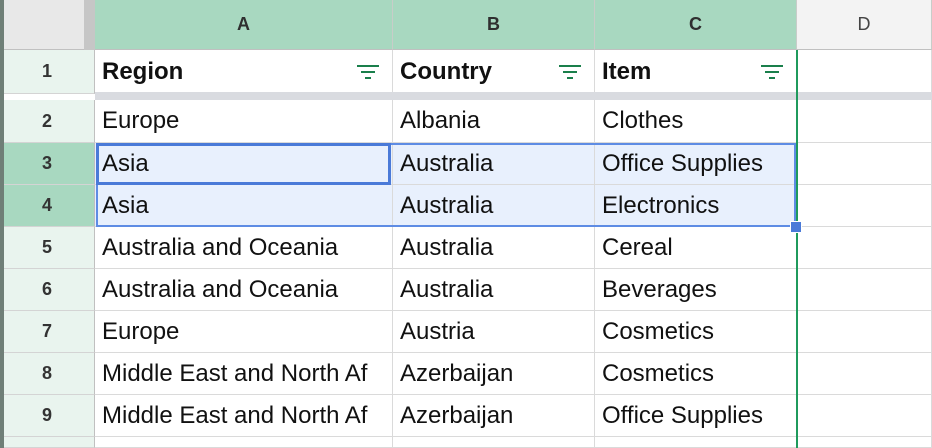 This screenshot has width=932, height=448. I want to click on cell-b10, so click(494, 442).